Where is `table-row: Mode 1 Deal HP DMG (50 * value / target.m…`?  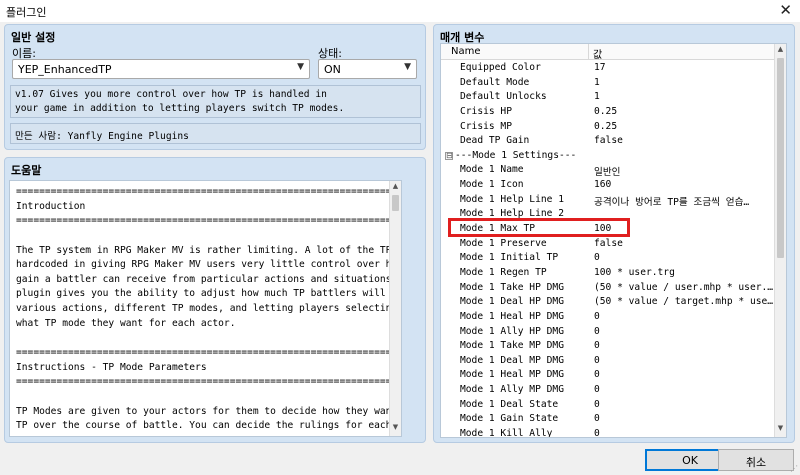 table-row: Mode 1 Deal HP DMG (50 * value / target.m… is located at coordinates (608, 302).